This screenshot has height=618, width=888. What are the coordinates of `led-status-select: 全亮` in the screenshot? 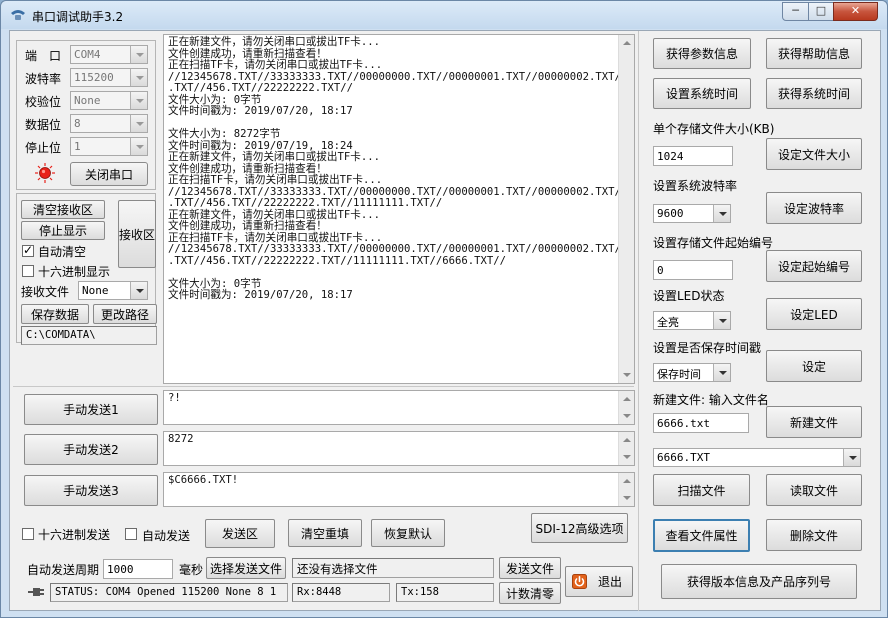 It's located at (692, 320).